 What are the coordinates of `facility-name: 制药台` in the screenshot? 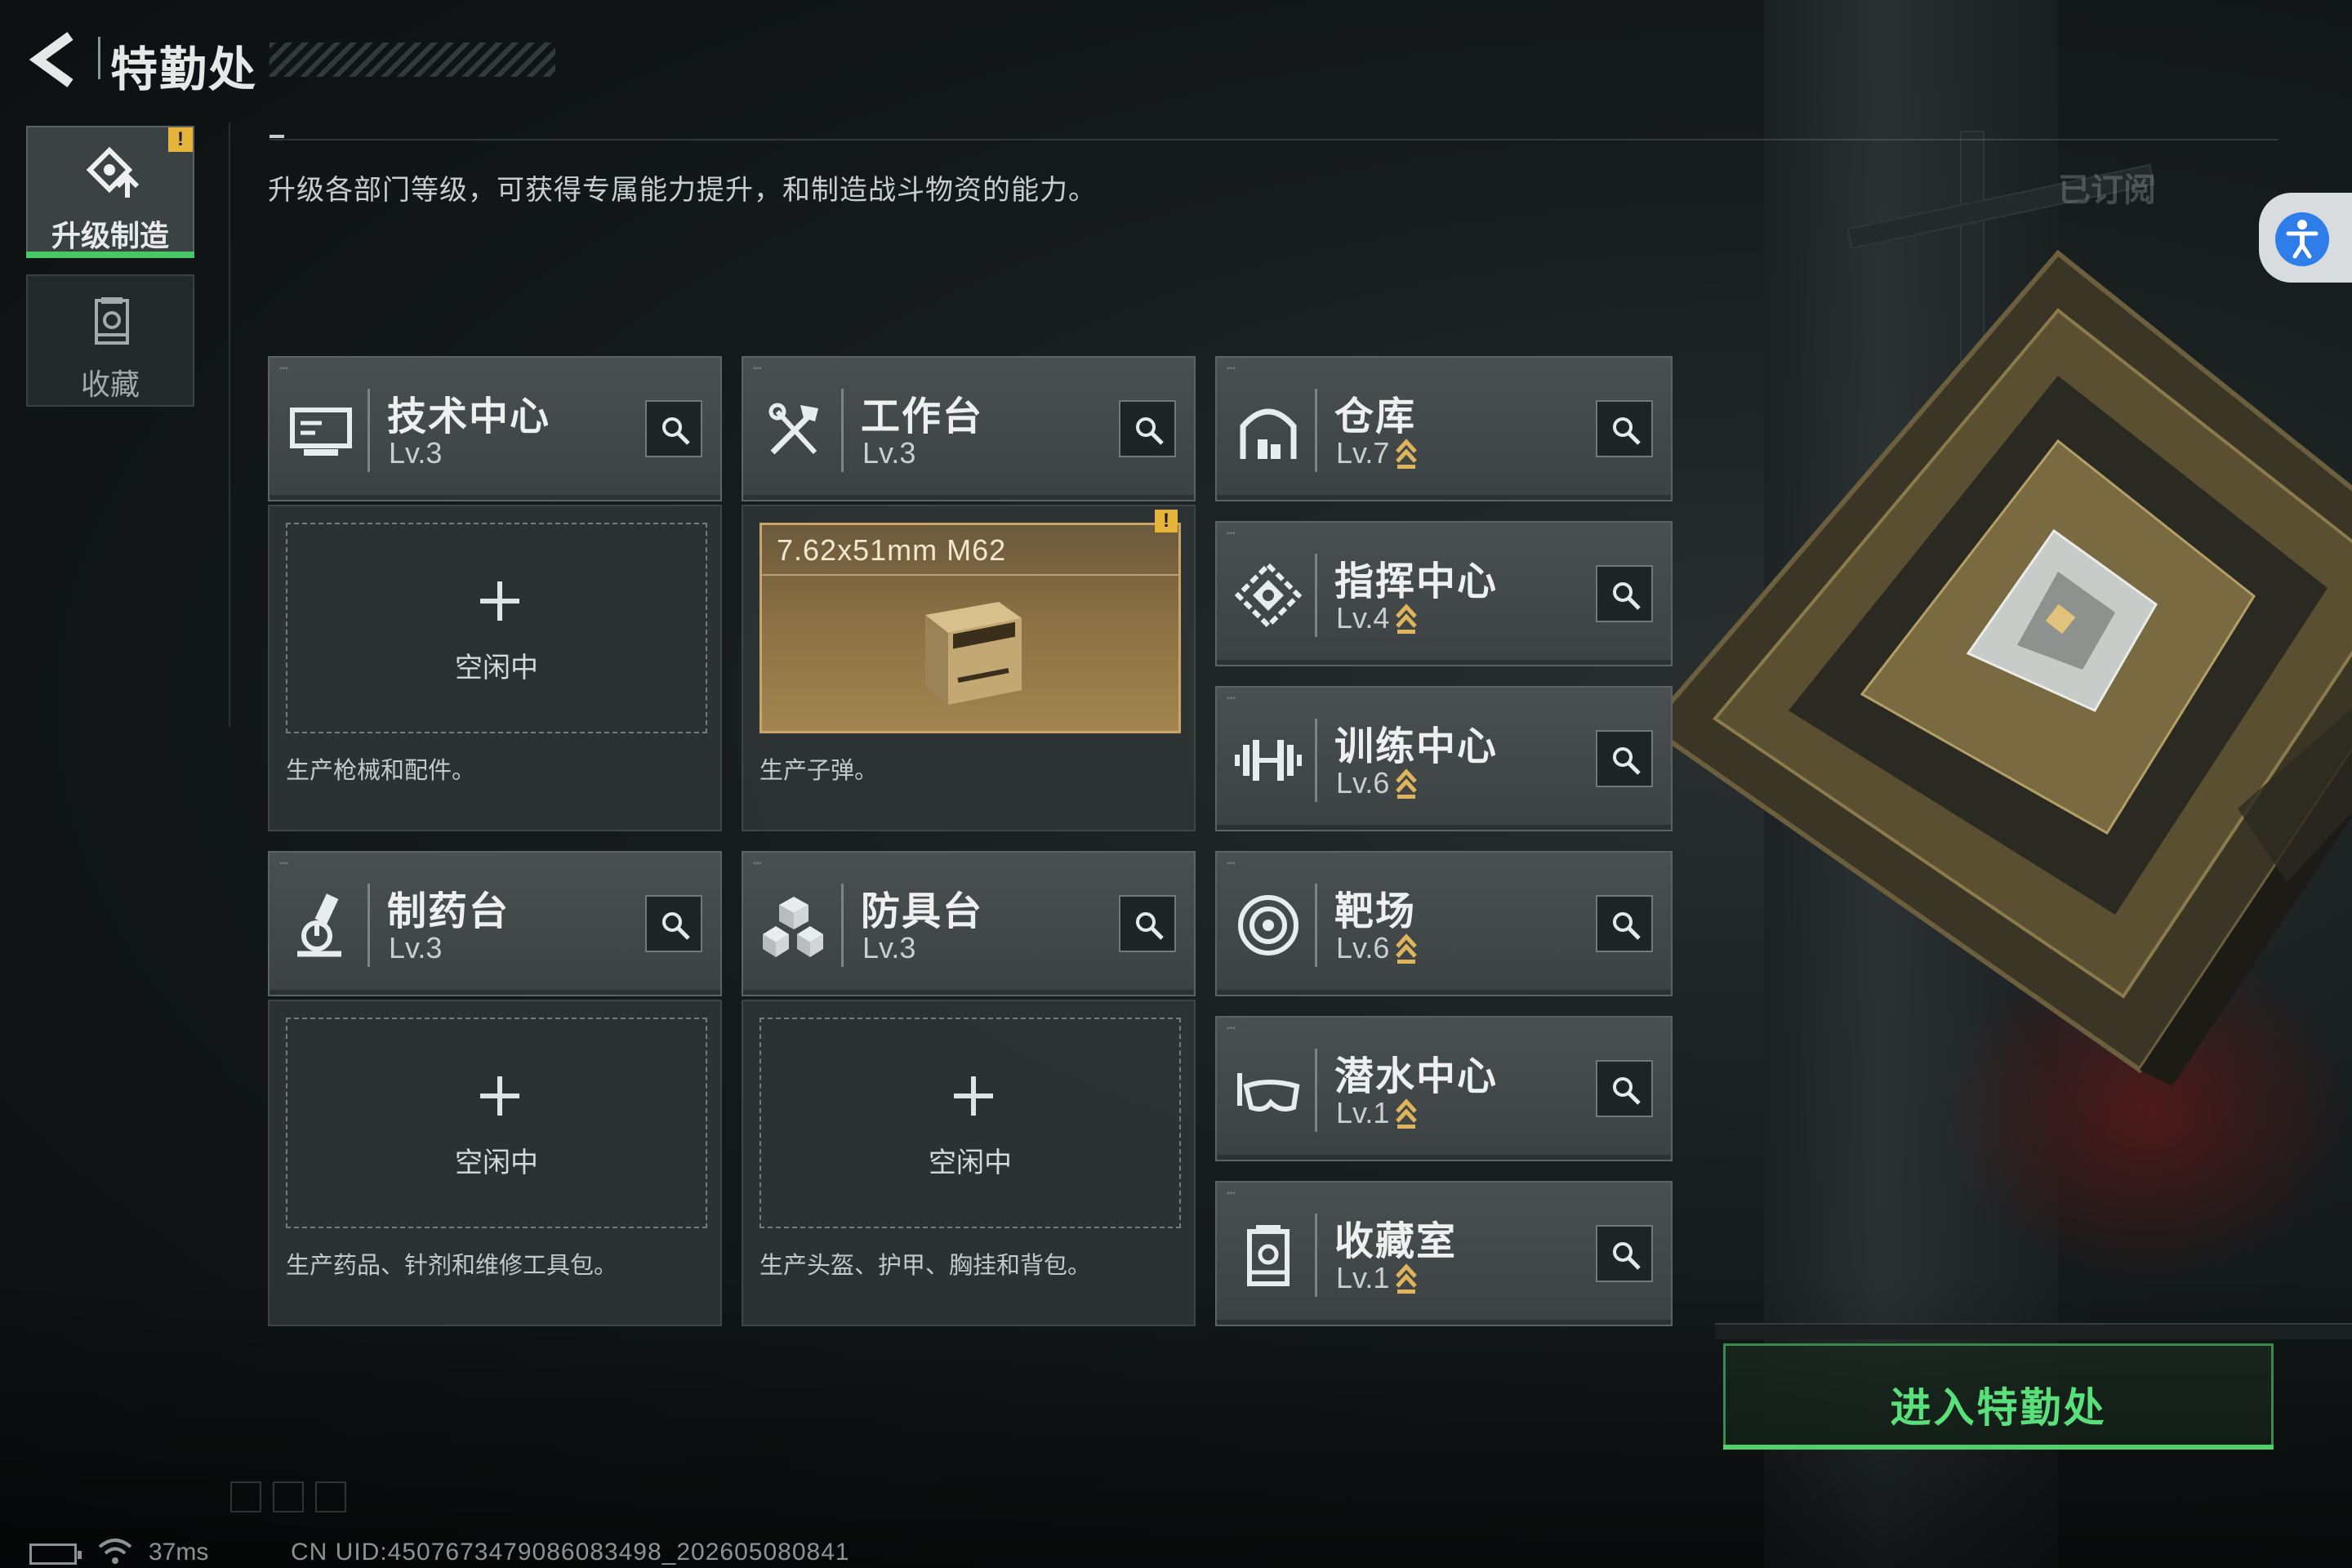 It's located at (448, 911).